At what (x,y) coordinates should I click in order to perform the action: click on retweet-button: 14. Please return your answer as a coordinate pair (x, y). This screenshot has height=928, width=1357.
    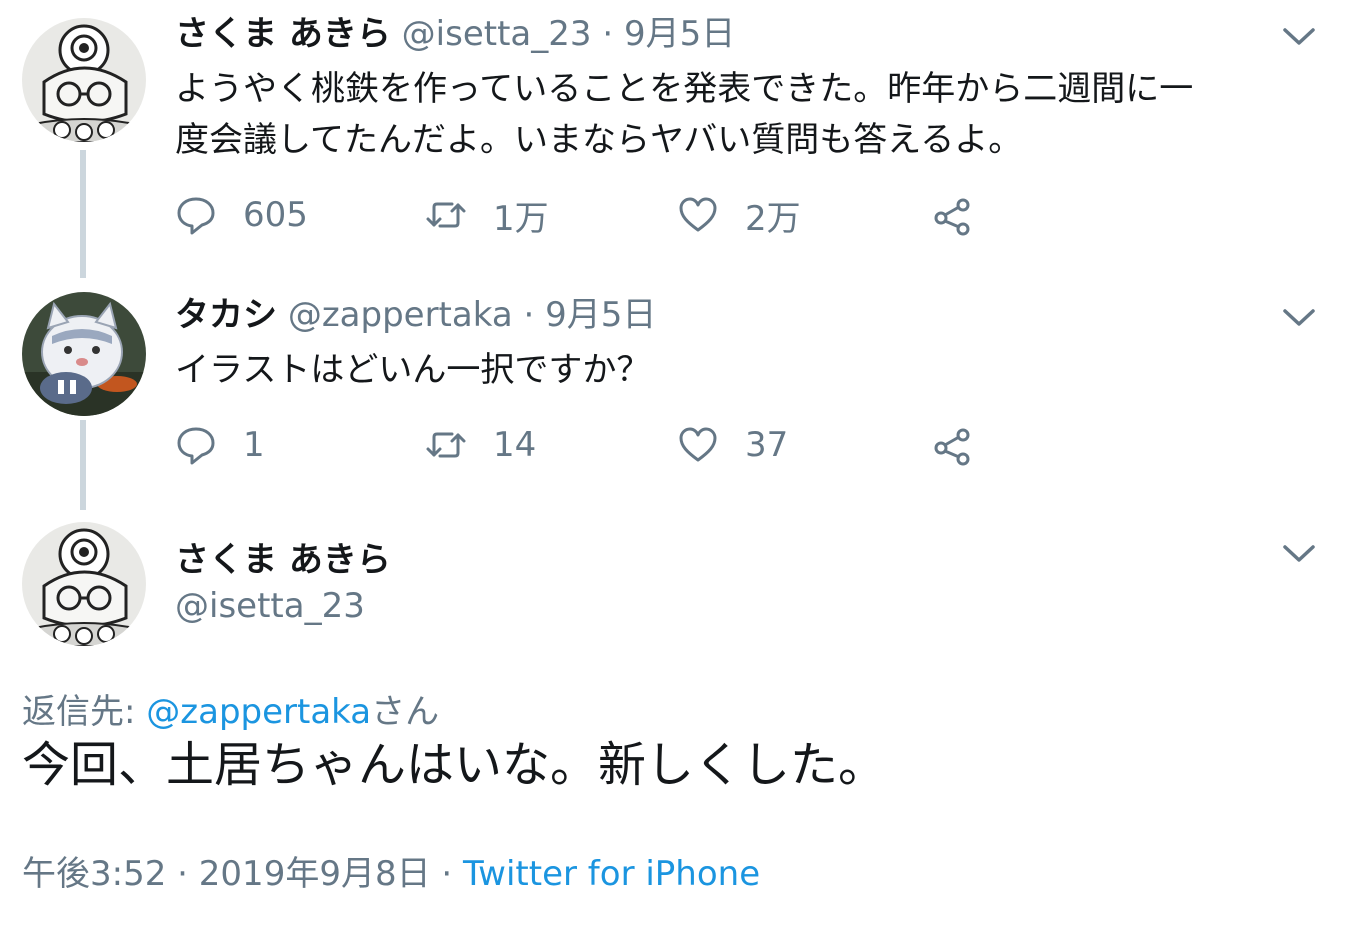
    Looking at the image, I should click on (480, 445).